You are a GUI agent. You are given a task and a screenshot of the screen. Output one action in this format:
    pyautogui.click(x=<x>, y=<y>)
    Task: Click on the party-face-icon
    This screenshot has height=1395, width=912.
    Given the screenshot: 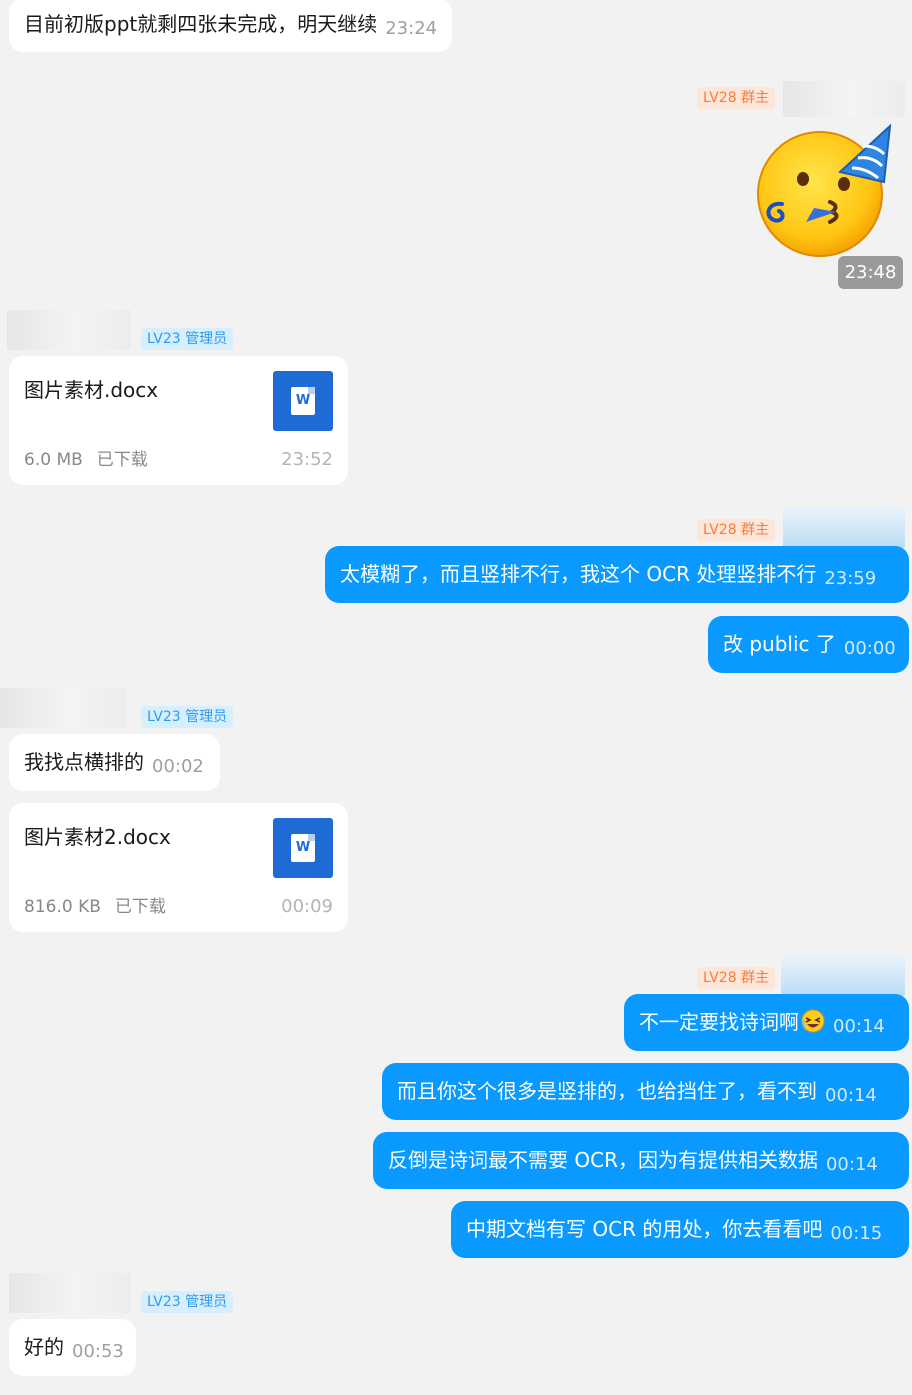 What is the action you would take?
    pyautogui.click(x=824, y=190)
    